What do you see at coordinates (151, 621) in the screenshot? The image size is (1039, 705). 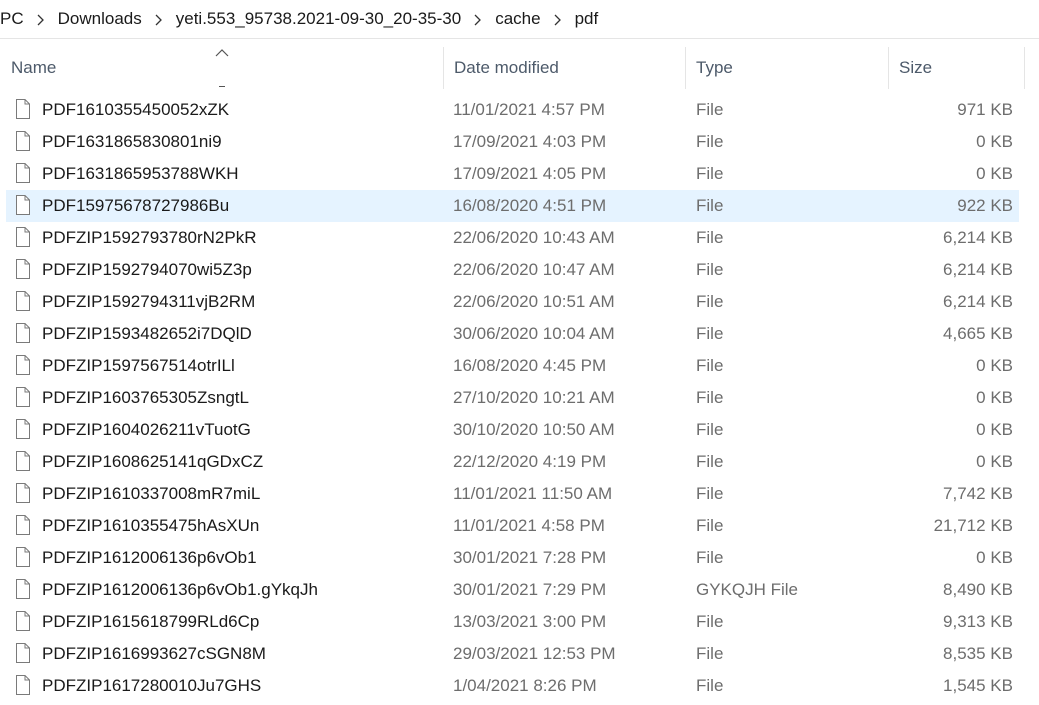 I see `file-name: PDFZIP1615618799RLd6Cp` at bounding box center [151, 621].